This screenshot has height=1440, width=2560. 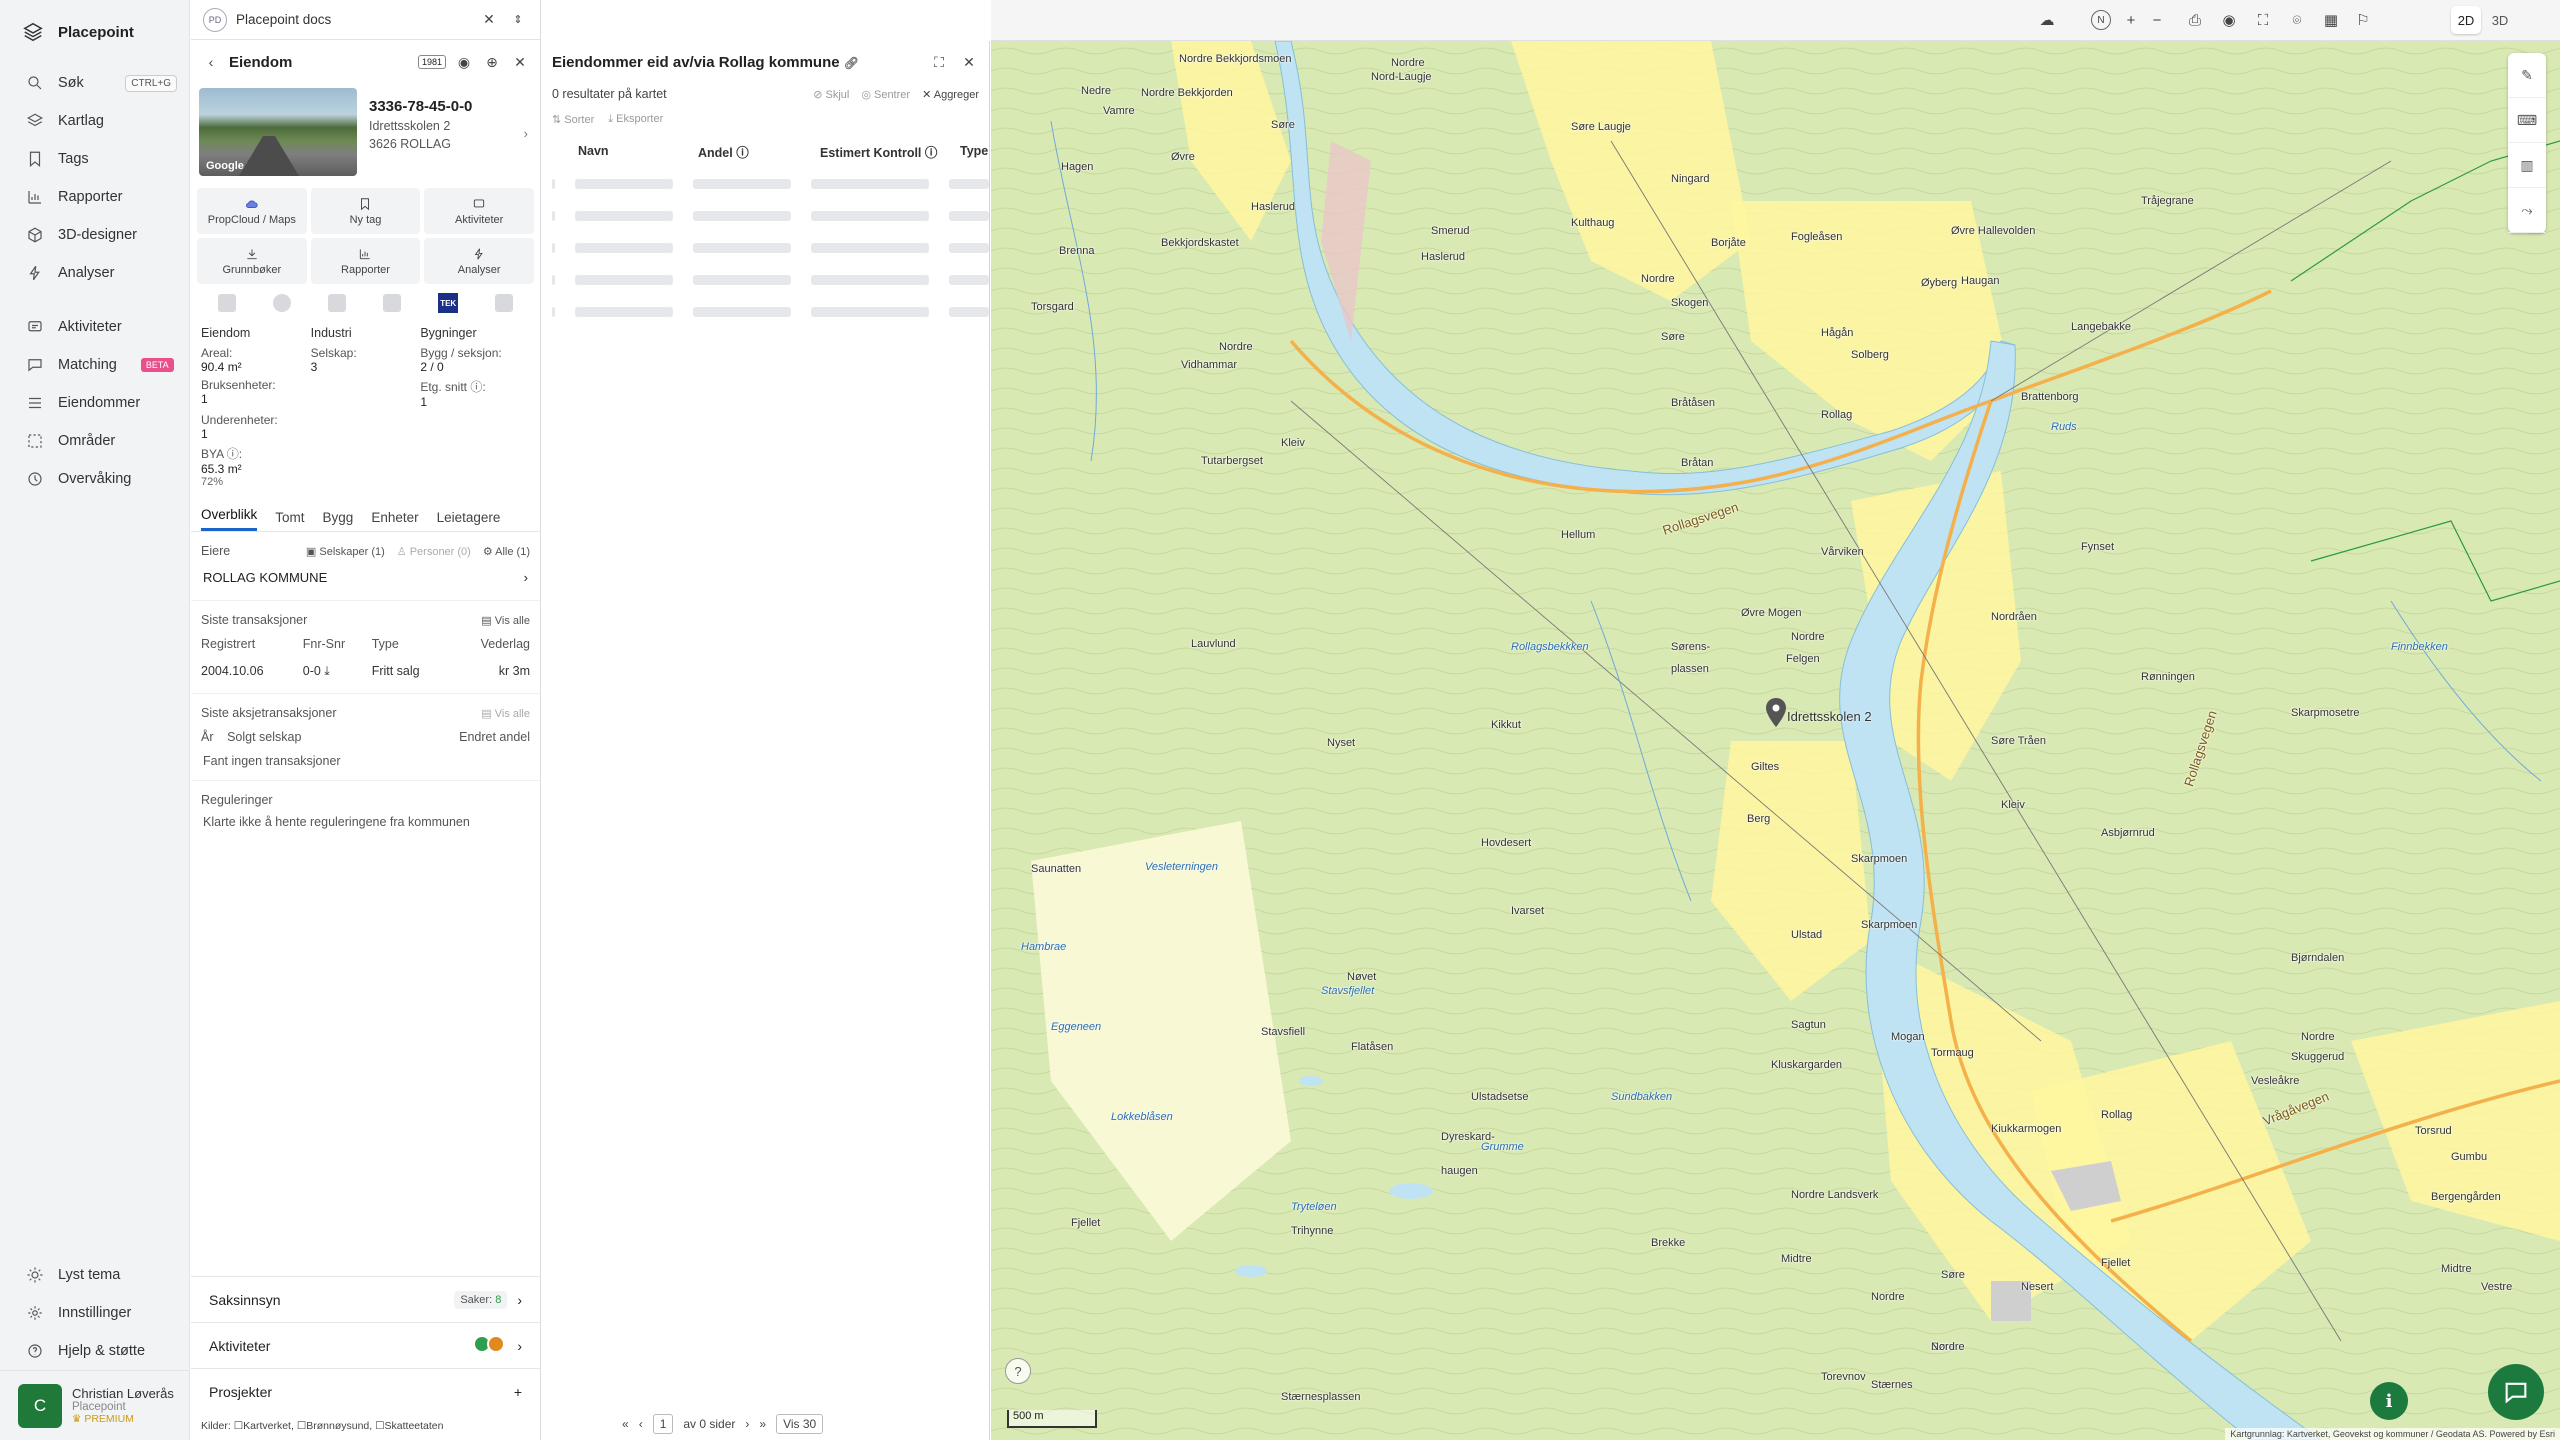 What do you see at coordinates (252, 211) in the screenshot?
I see `propcloud-button: PropCloud / Maps` at bounding box center [252, 211].